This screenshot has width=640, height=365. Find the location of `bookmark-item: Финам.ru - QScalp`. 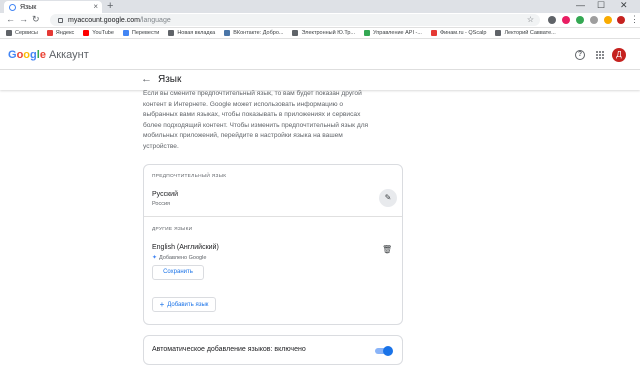

bookmark-item: Финам.ru - QScalp is located at coordinates (458, 33).